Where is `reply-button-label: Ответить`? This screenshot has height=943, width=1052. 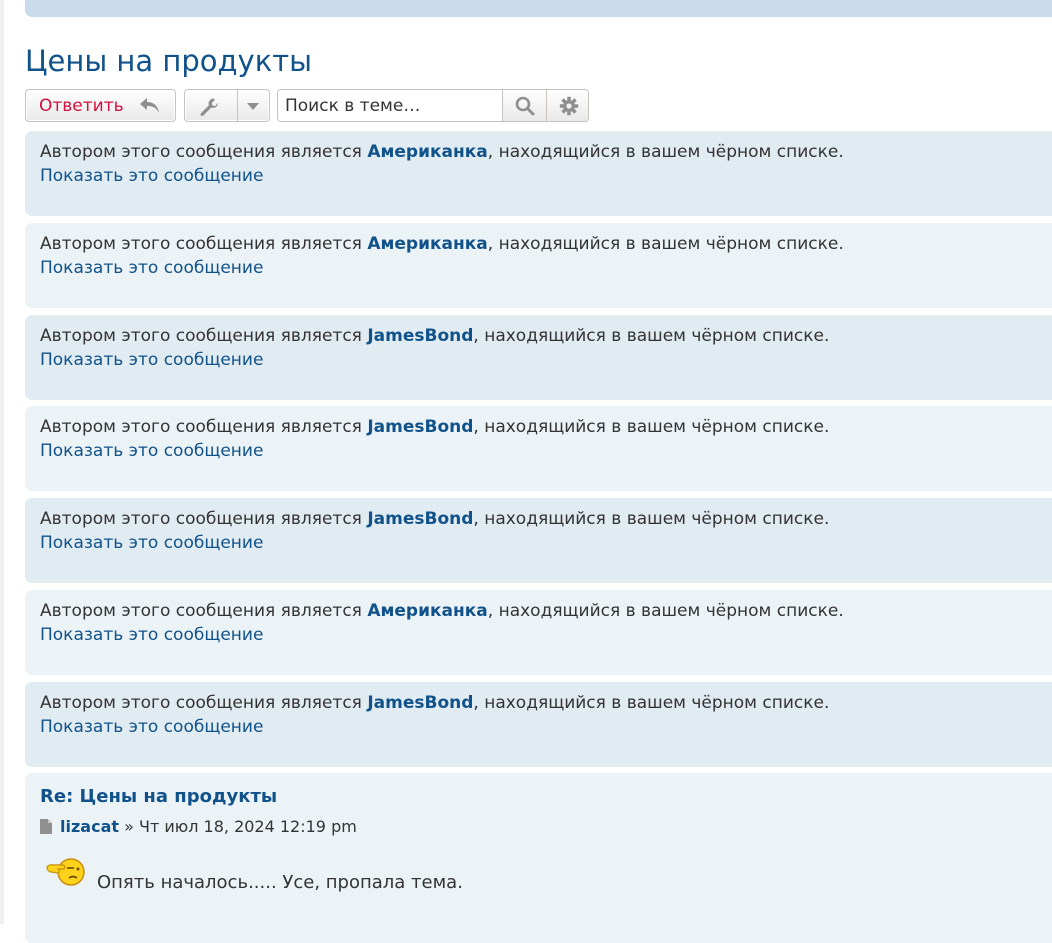 reply-button-label: Ответить is located at coordinates (81, 106).